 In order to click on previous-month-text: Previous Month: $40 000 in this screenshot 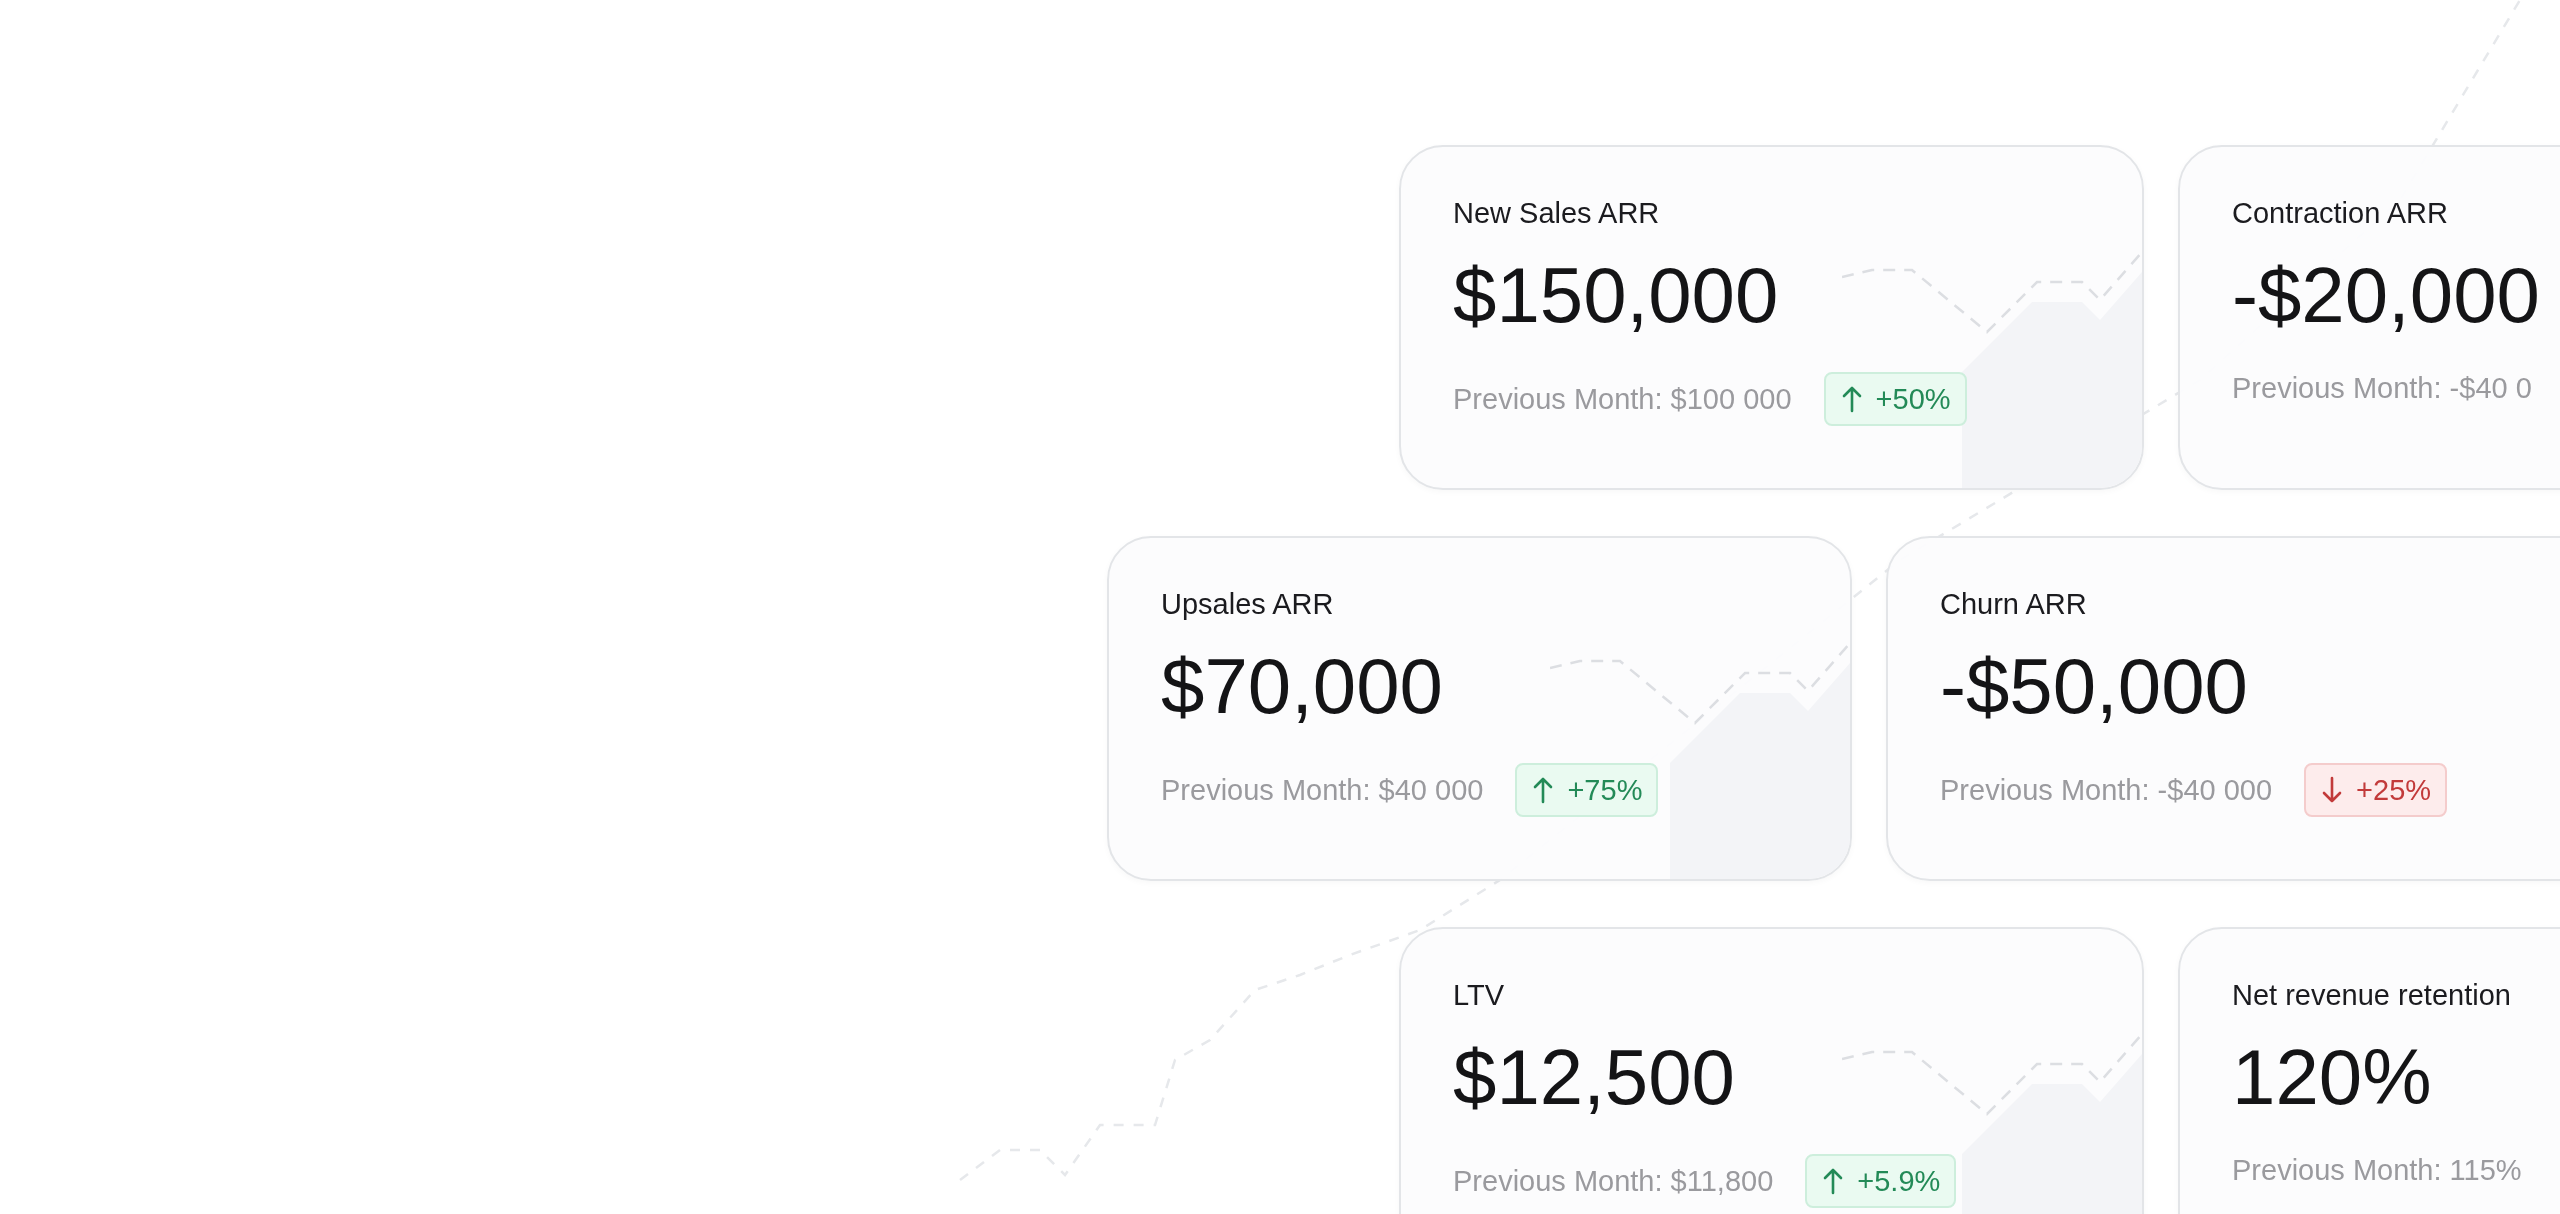, I will do `click(1322, 790)`.